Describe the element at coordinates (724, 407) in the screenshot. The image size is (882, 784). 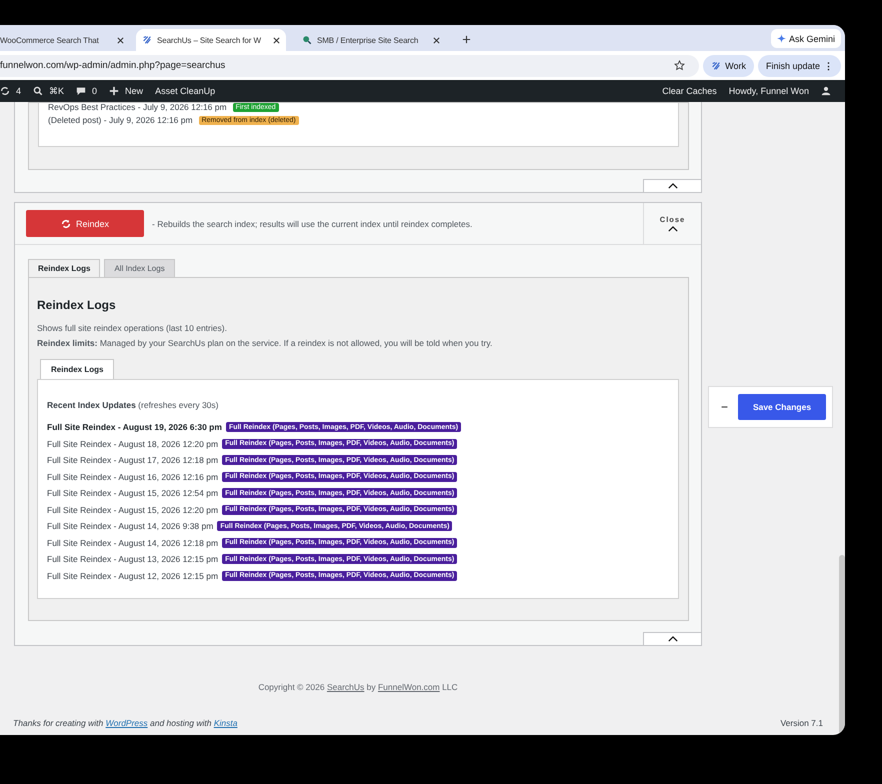
I see `collapse-button: −` at that location.